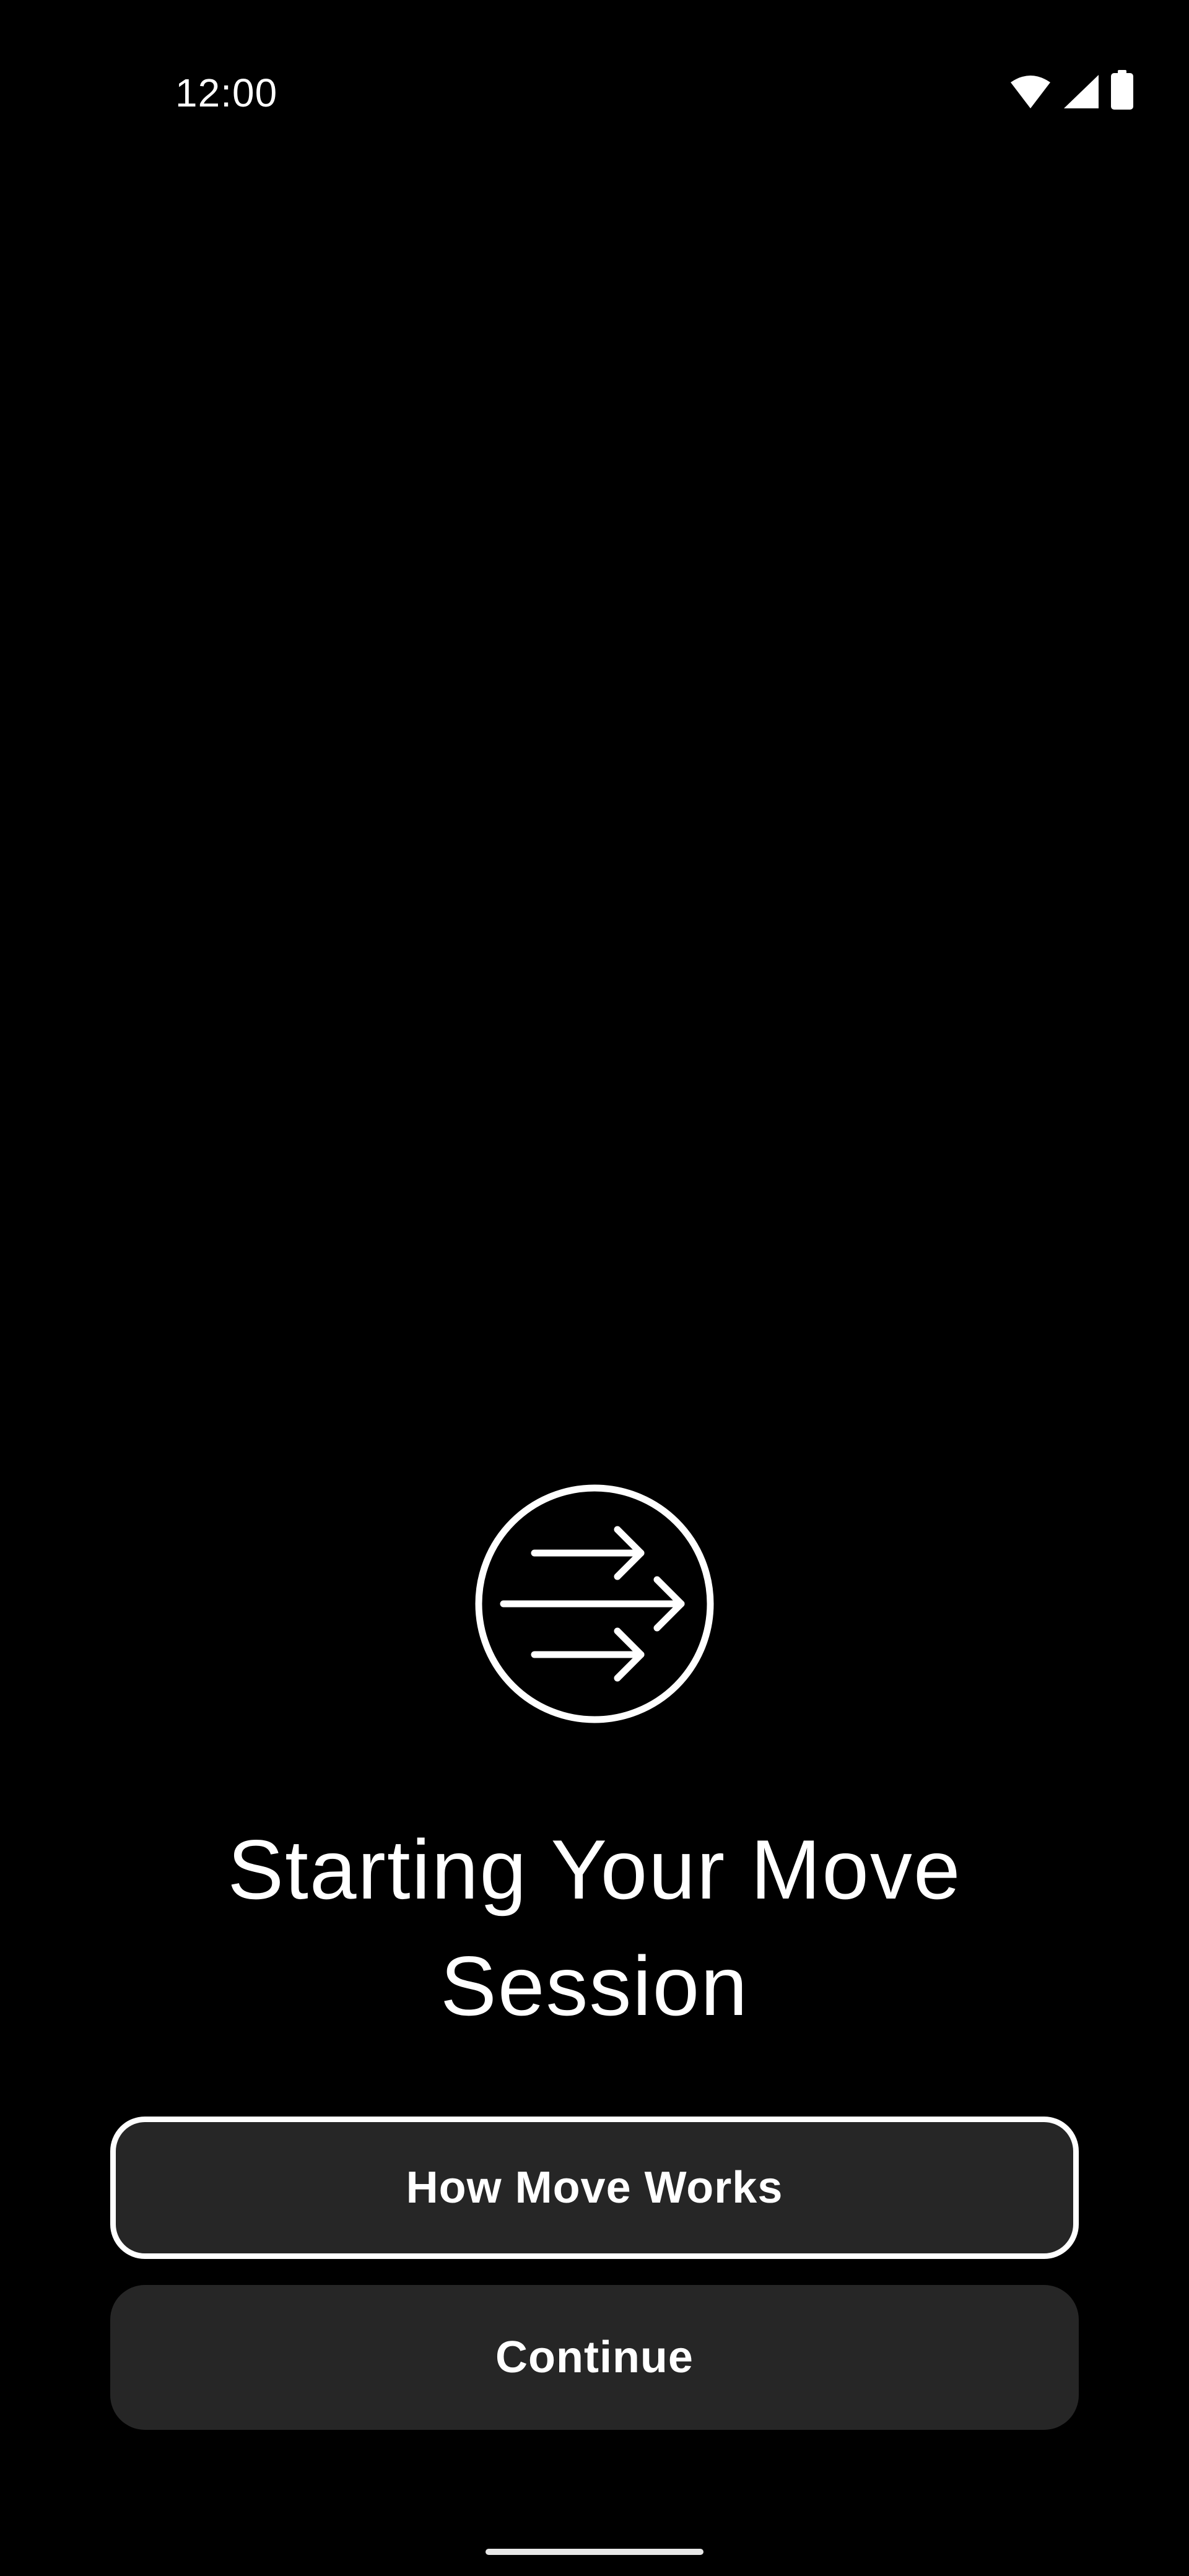  Describe the element at coordinates (594, 1604) in the screenshot. I see `arrows-in-circle-icon` at that location.